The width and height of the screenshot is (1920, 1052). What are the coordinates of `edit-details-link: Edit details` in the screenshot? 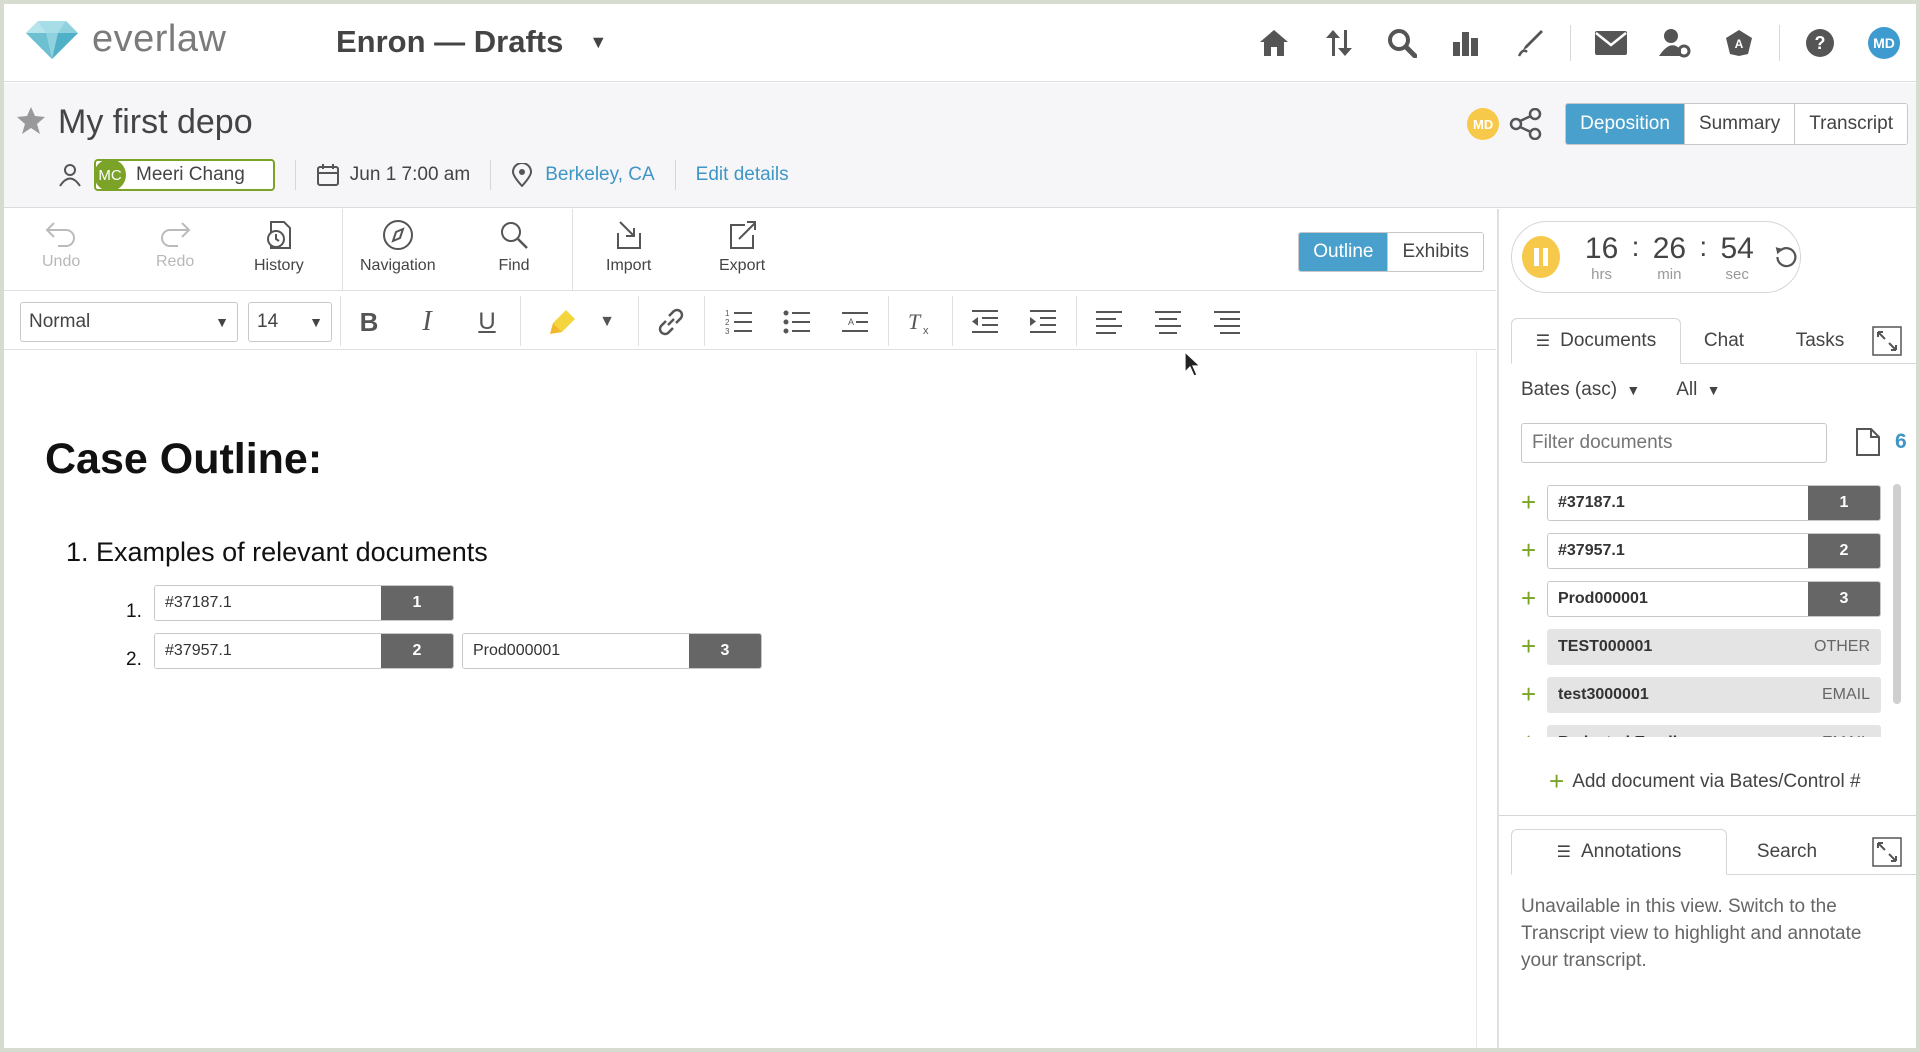 It's located at (742, 175).